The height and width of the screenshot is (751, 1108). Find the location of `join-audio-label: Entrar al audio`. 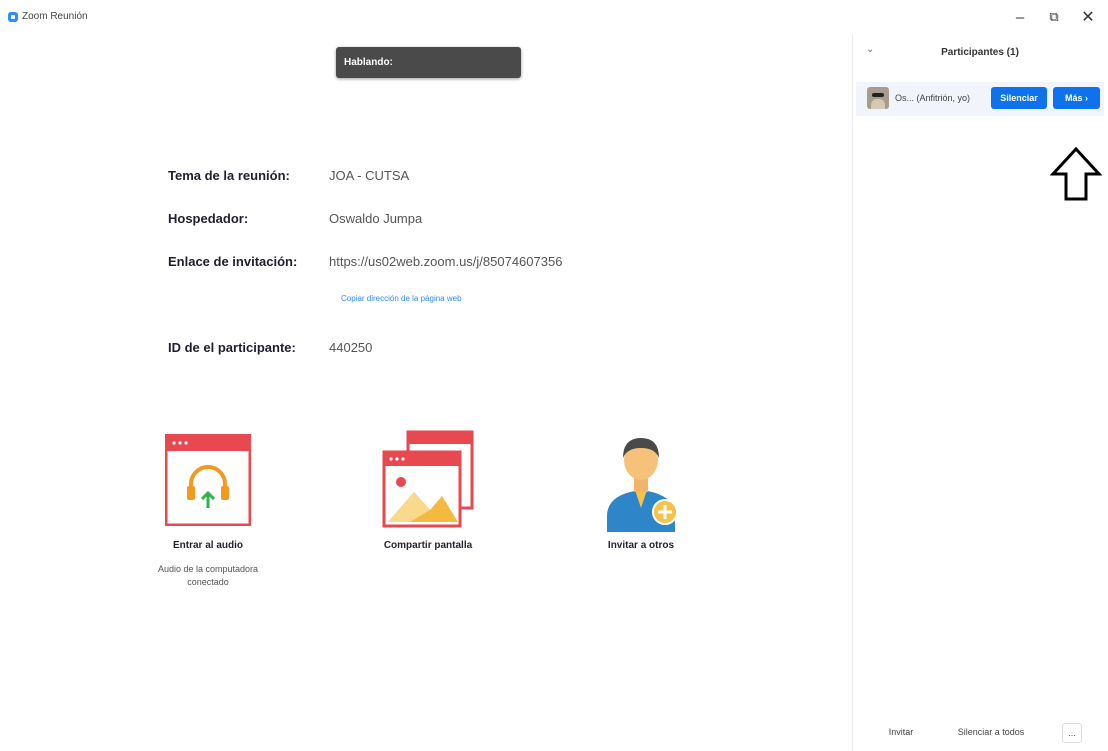

join-audio-label: Entrar al audio is located at coordinates (207, 545).